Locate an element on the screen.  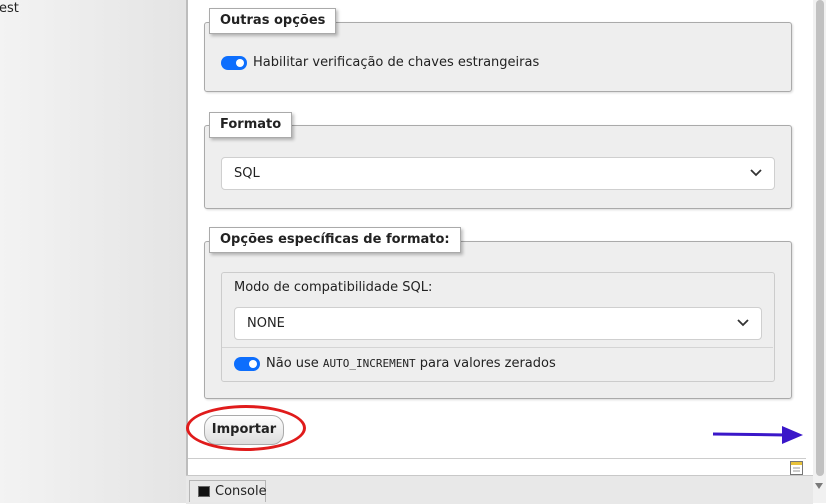
auto-increment-label-prefix: Não use is located at coordinates (294, 363).